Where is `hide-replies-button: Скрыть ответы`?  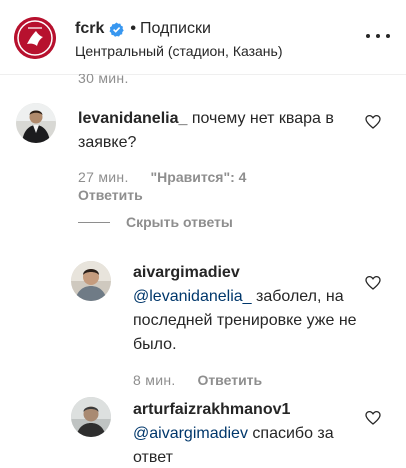
hide-replies-button: Скрыть ответы is located at coordinates (155, 222).